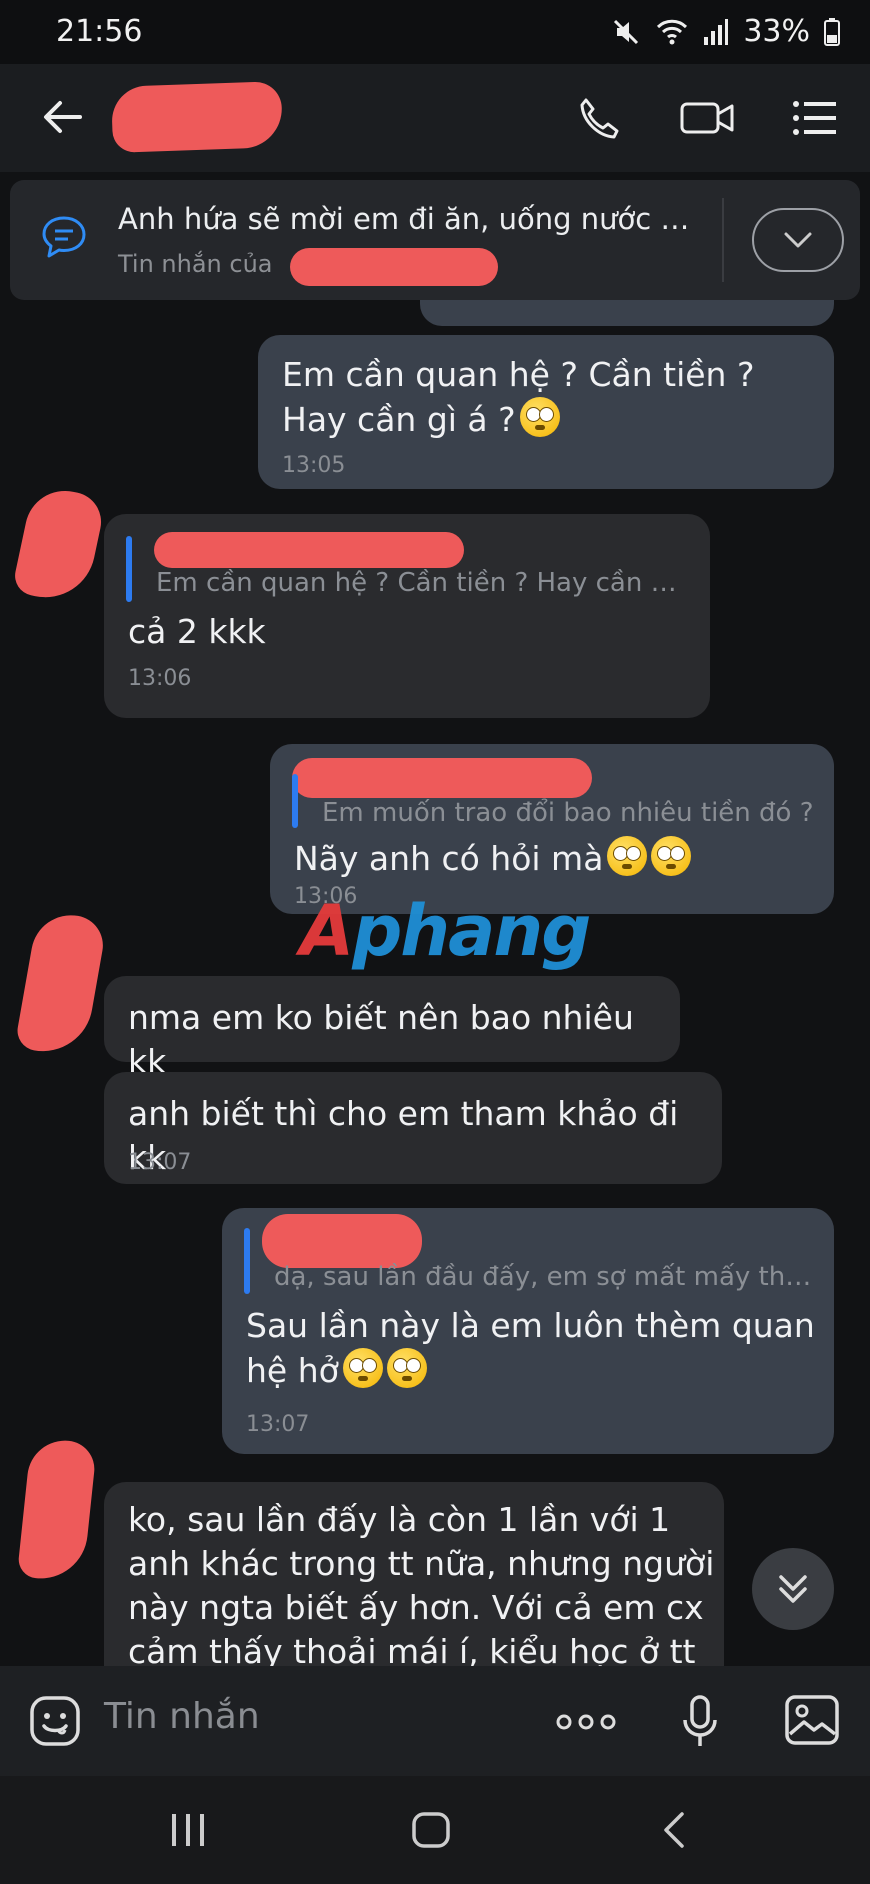 This screenshot has height=1884, width=870. I want to click on expand-pinned-button, so click(798, 240).